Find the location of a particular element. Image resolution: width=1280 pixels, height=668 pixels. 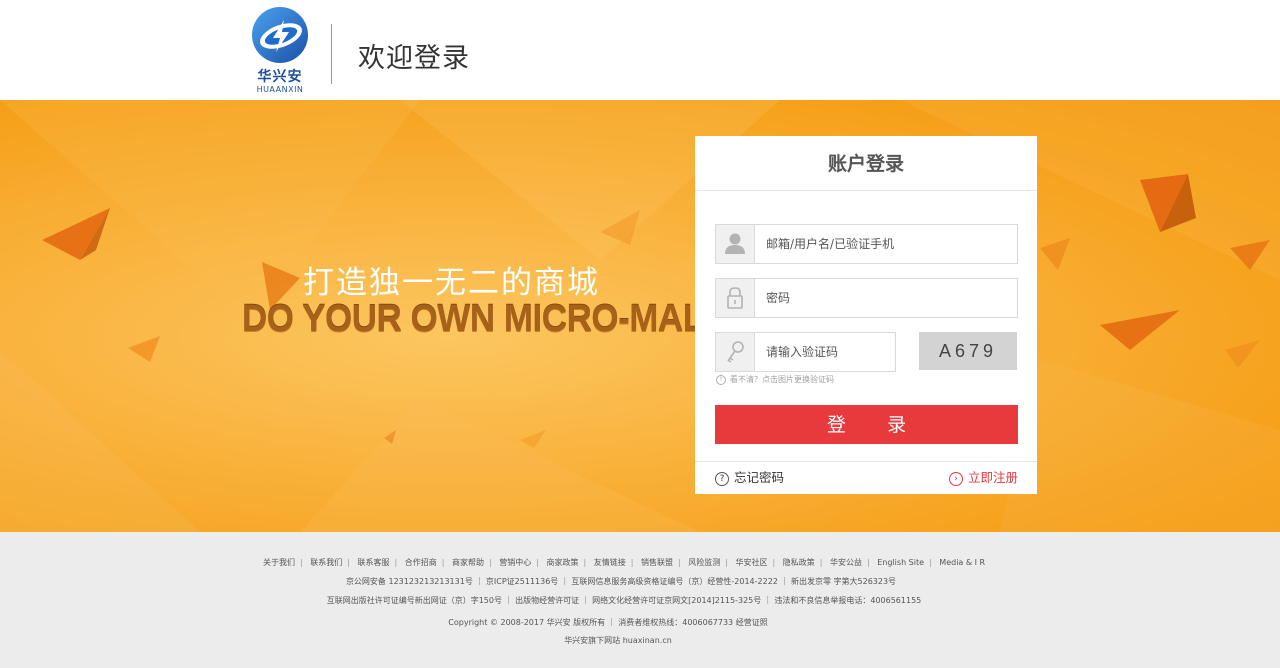

footer-link: English Site is located at coordinates (900, 562).